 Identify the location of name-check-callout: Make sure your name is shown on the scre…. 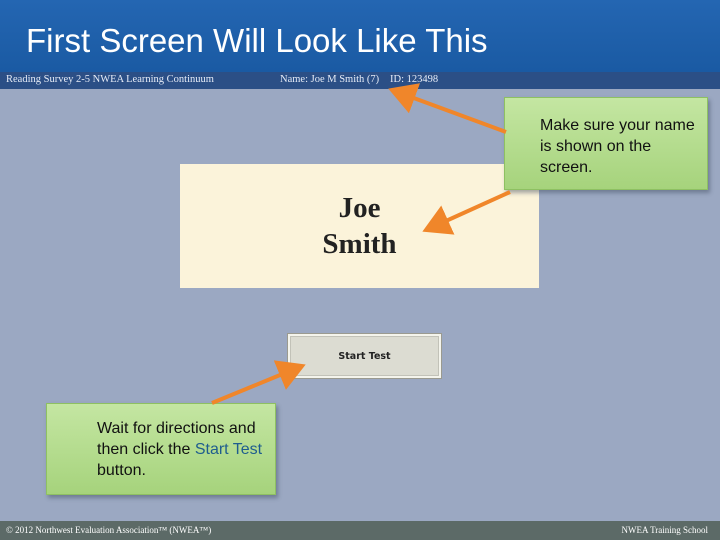
(606, 143).